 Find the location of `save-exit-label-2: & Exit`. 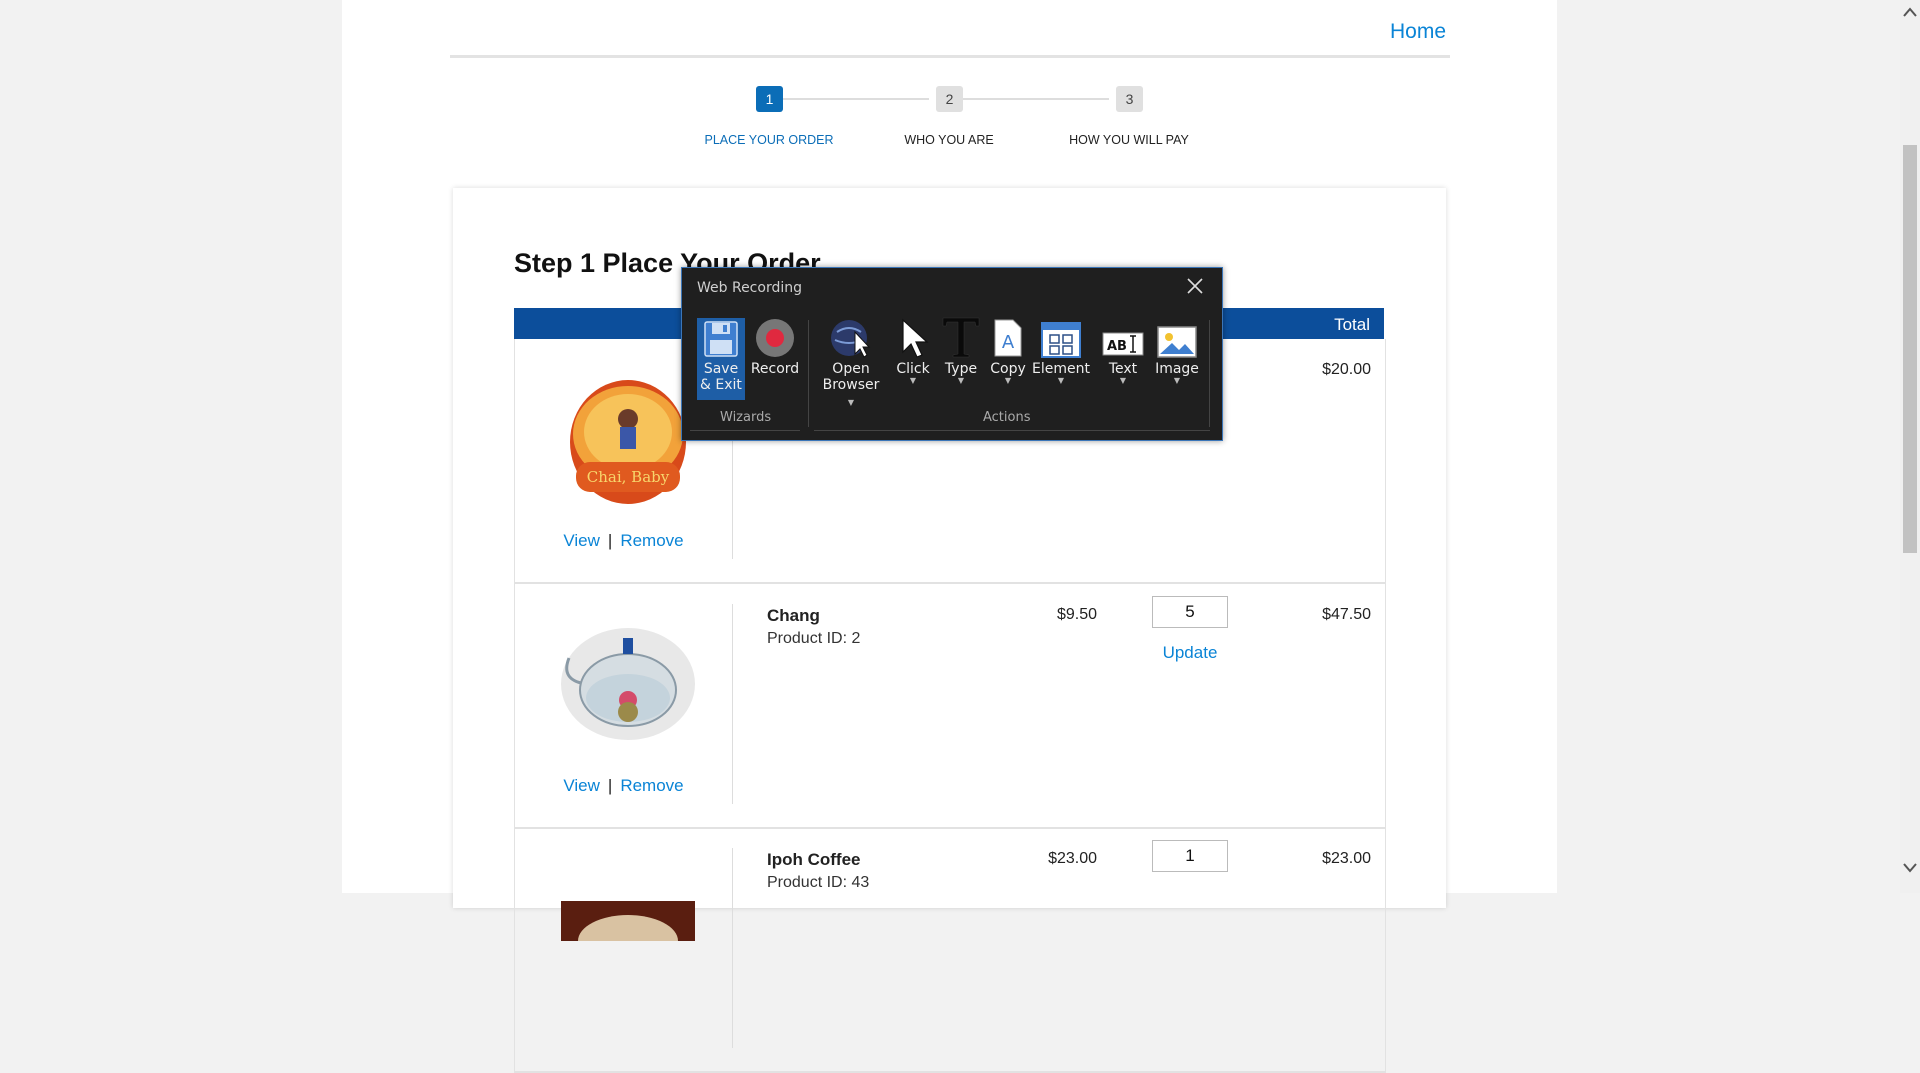

save-exit-label-2: & Exit is located at coordinates (721, 385).